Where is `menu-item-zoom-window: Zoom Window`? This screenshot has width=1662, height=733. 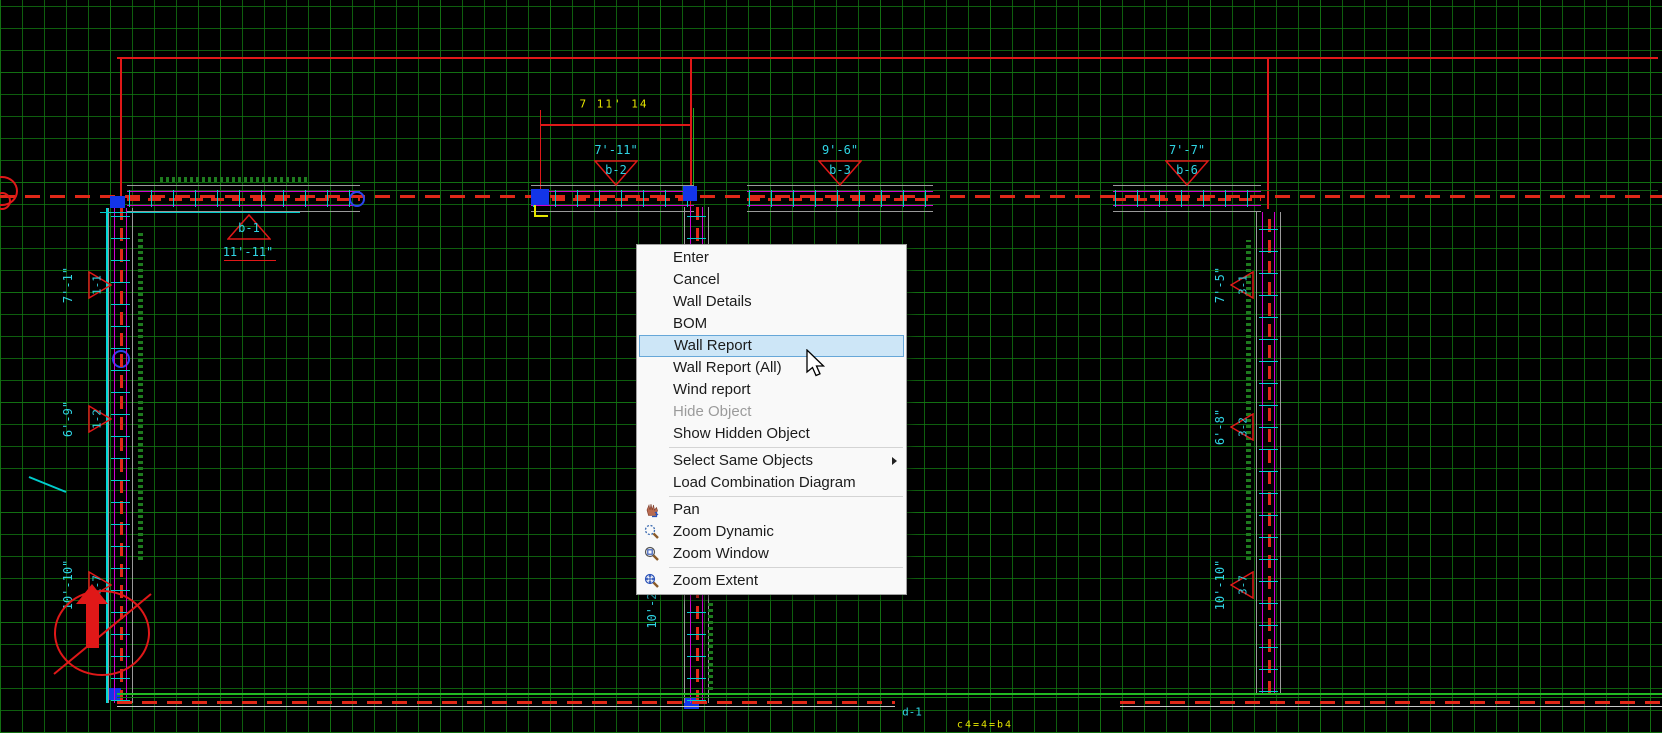 menu-item-zoom-window: Zoom Window is located at coordinates (771, 554).